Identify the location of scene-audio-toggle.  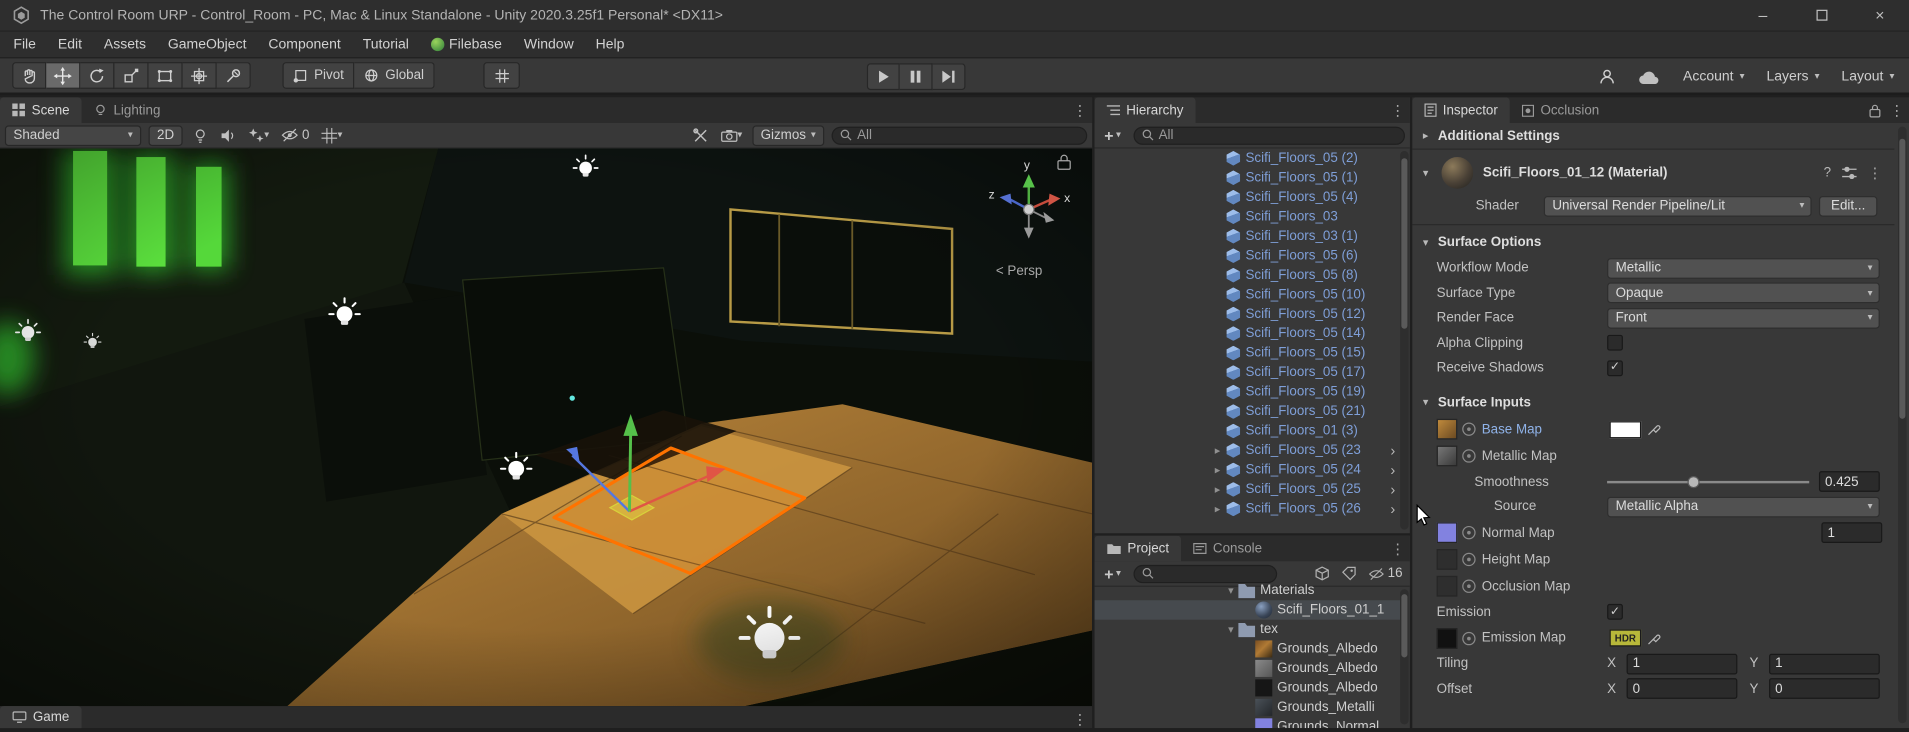
(228, 135).